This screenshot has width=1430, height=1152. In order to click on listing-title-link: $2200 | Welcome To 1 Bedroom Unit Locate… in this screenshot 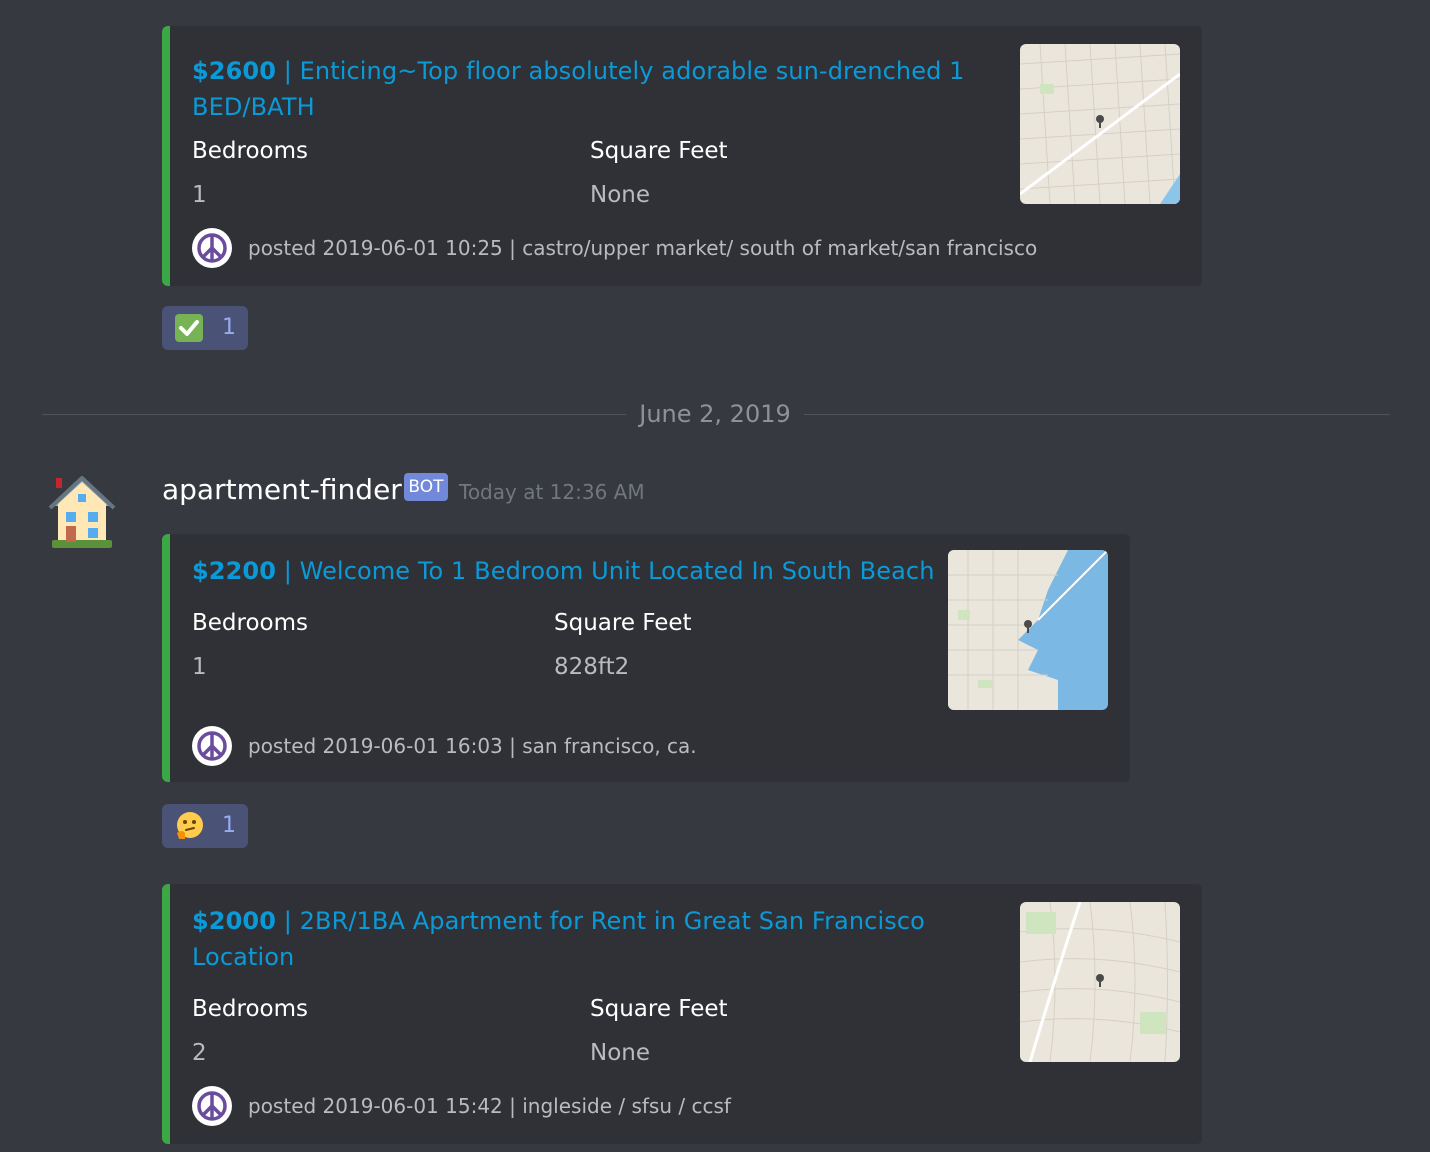, I will do `click(572, 571)`.